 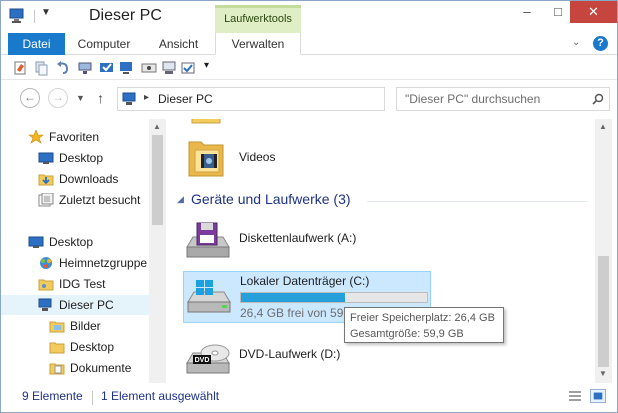 What do you see at coordinates (593, 12) in the screenshot?
I see `close-button: ✕` at bounding box center [593, 12].